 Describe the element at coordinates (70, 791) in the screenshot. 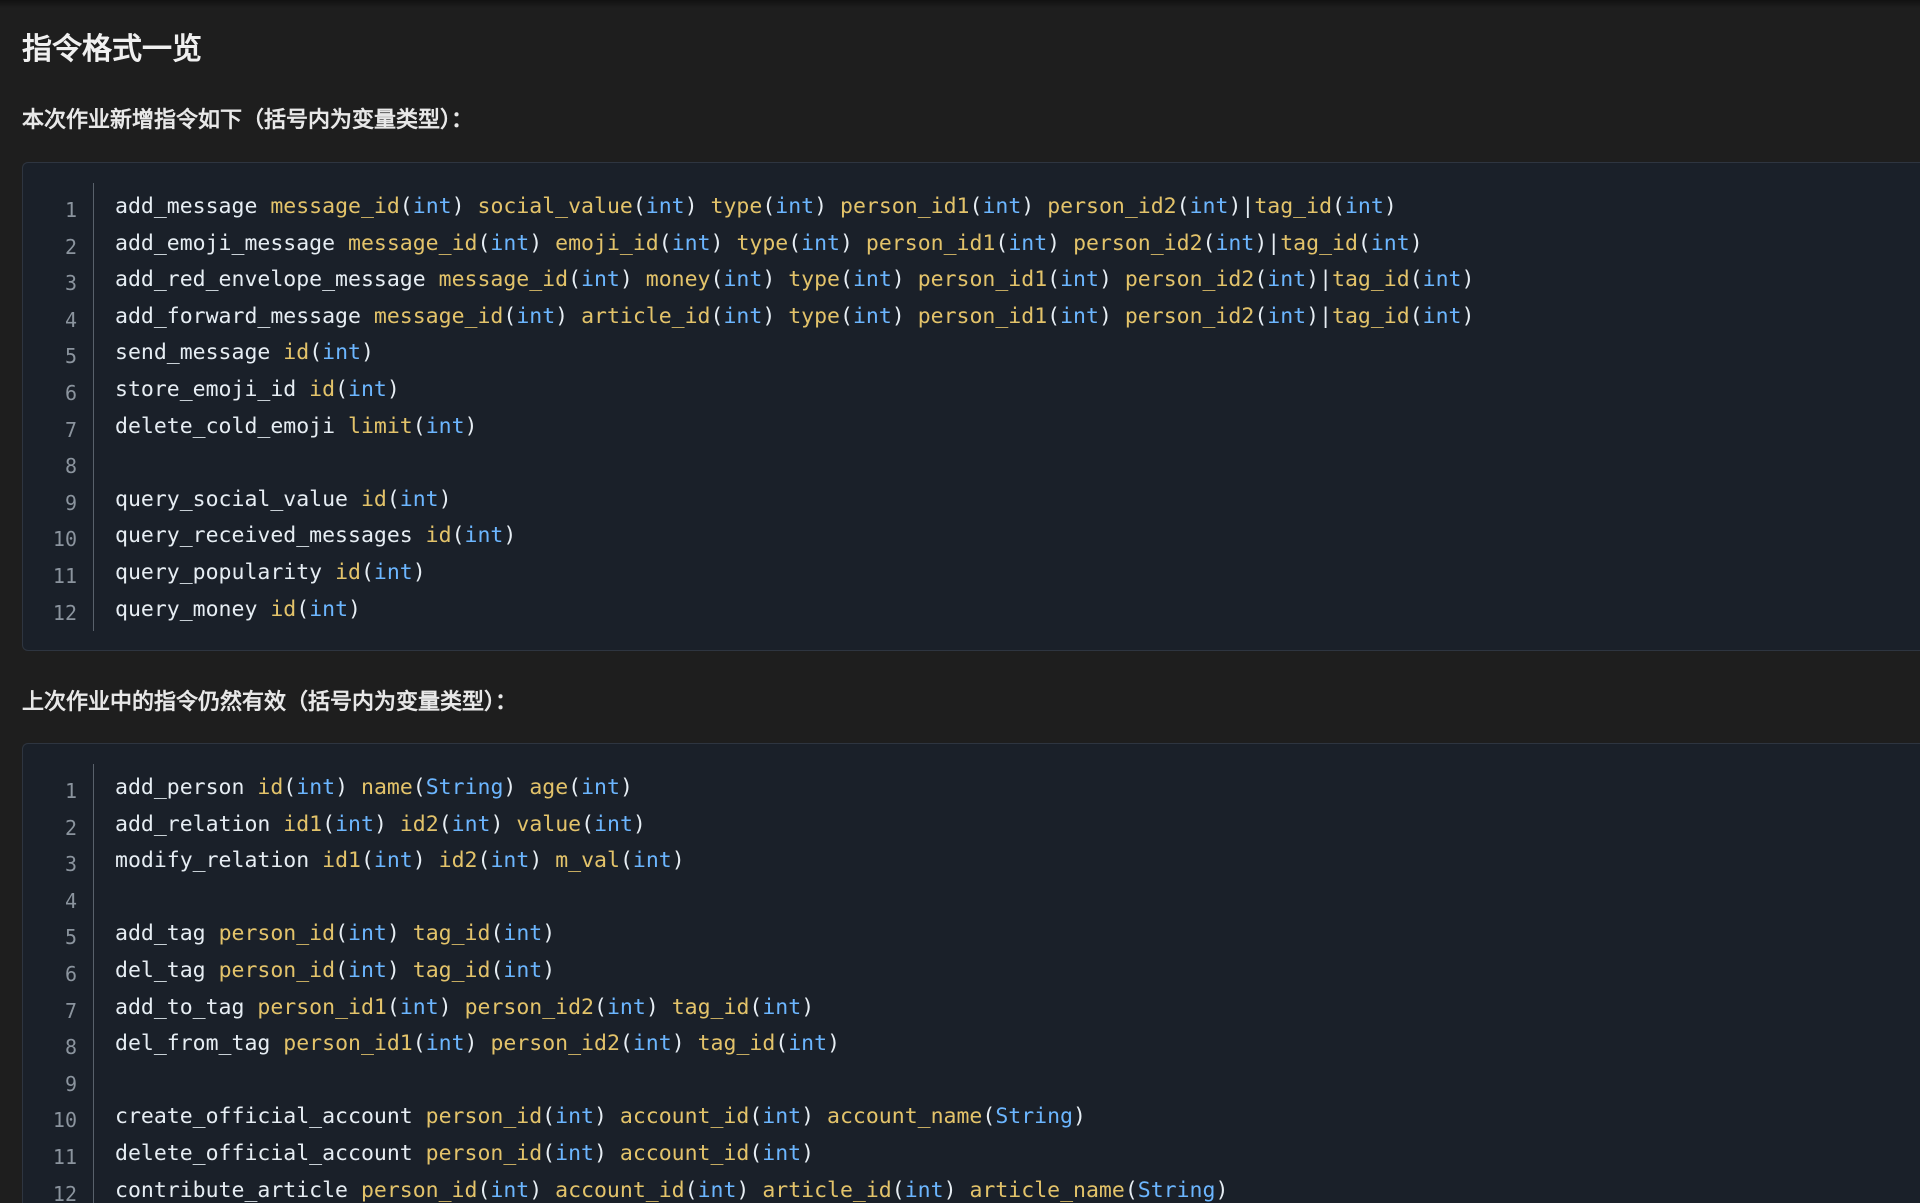

I see `line-number: 1` at that location.